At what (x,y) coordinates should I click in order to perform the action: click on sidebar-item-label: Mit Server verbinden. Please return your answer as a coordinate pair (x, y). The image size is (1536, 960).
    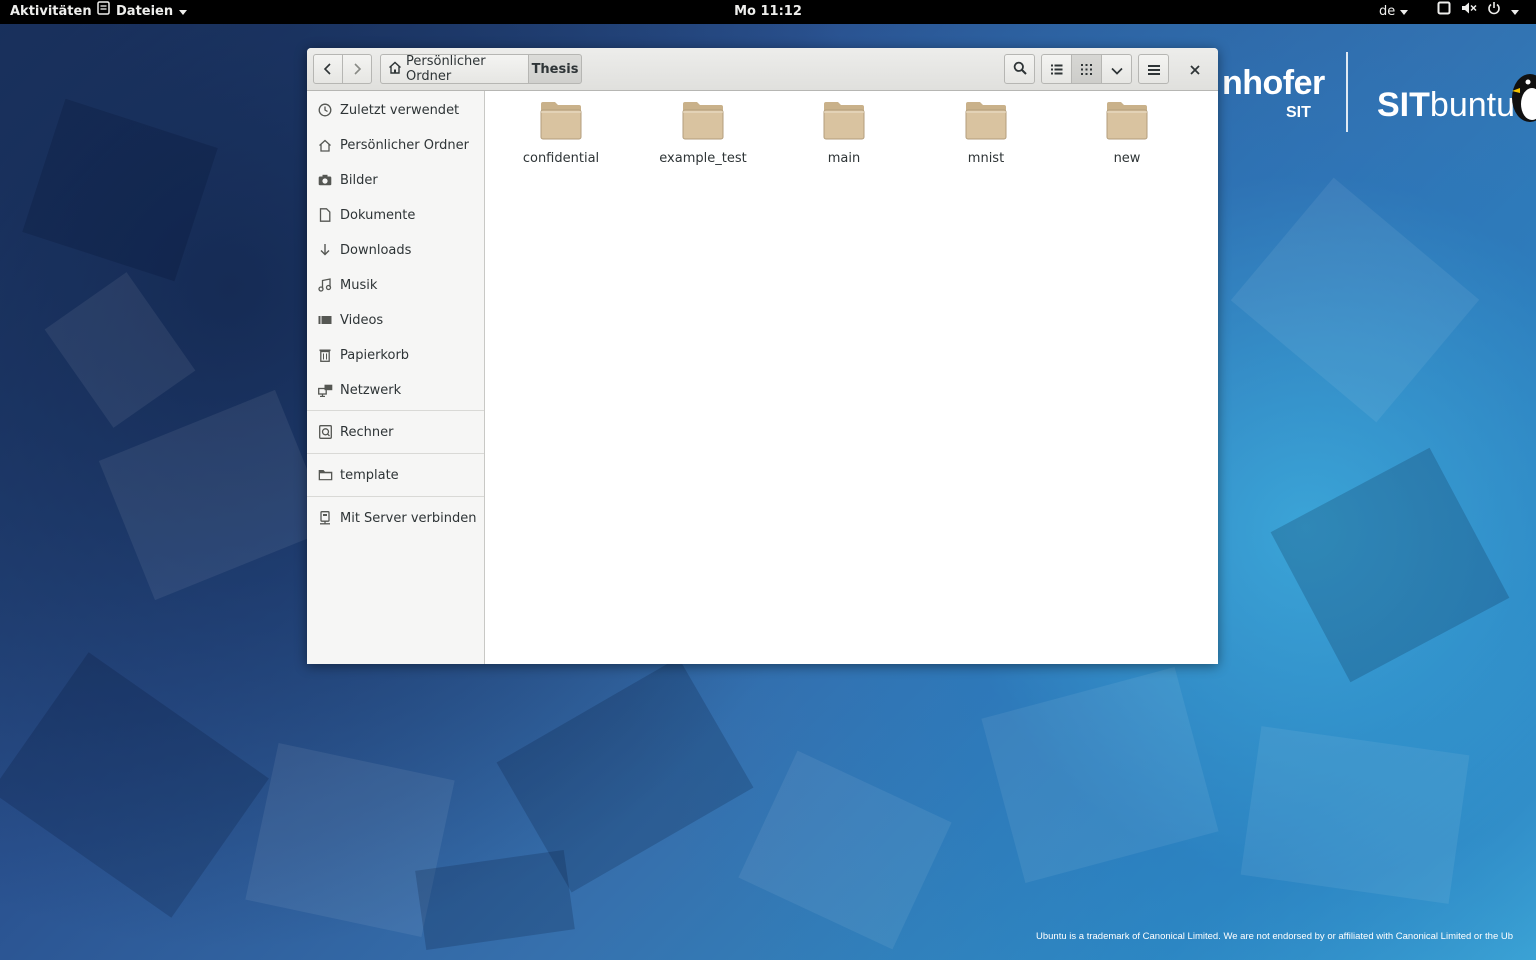
    Looking at the image, I should click on (408, 518).